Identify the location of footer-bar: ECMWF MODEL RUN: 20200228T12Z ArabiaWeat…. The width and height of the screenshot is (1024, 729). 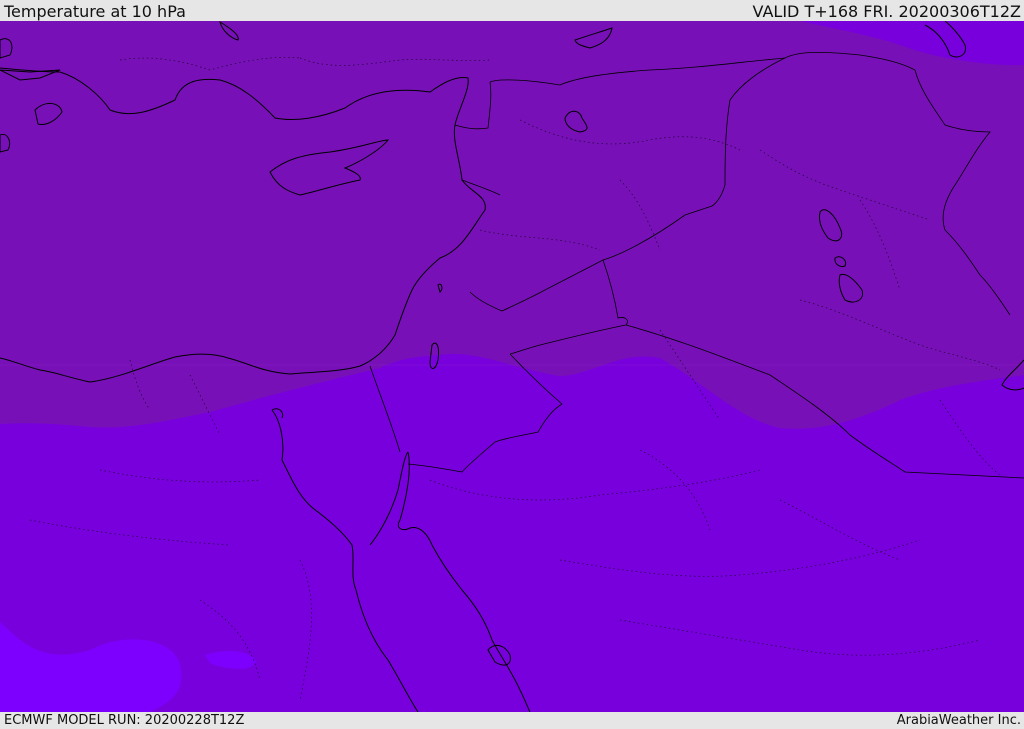
(512, 720).